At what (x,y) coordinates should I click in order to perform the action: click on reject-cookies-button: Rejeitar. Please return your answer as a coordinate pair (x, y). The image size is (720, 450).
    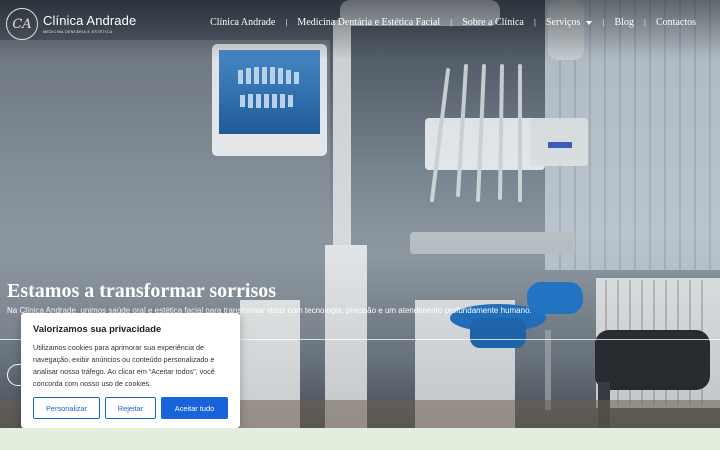
    Looking at the image, I should click on (130, 408).